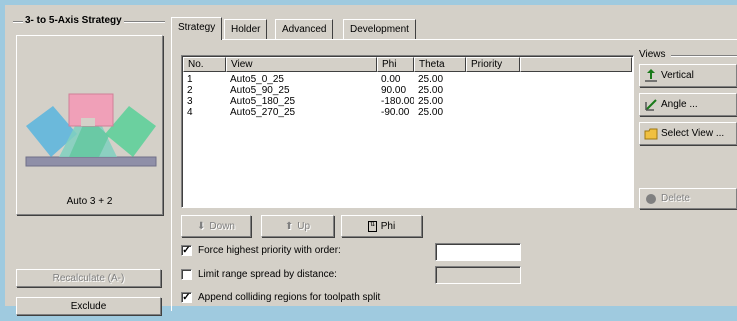  I want to click on column-header-filler, so click(576, 64).